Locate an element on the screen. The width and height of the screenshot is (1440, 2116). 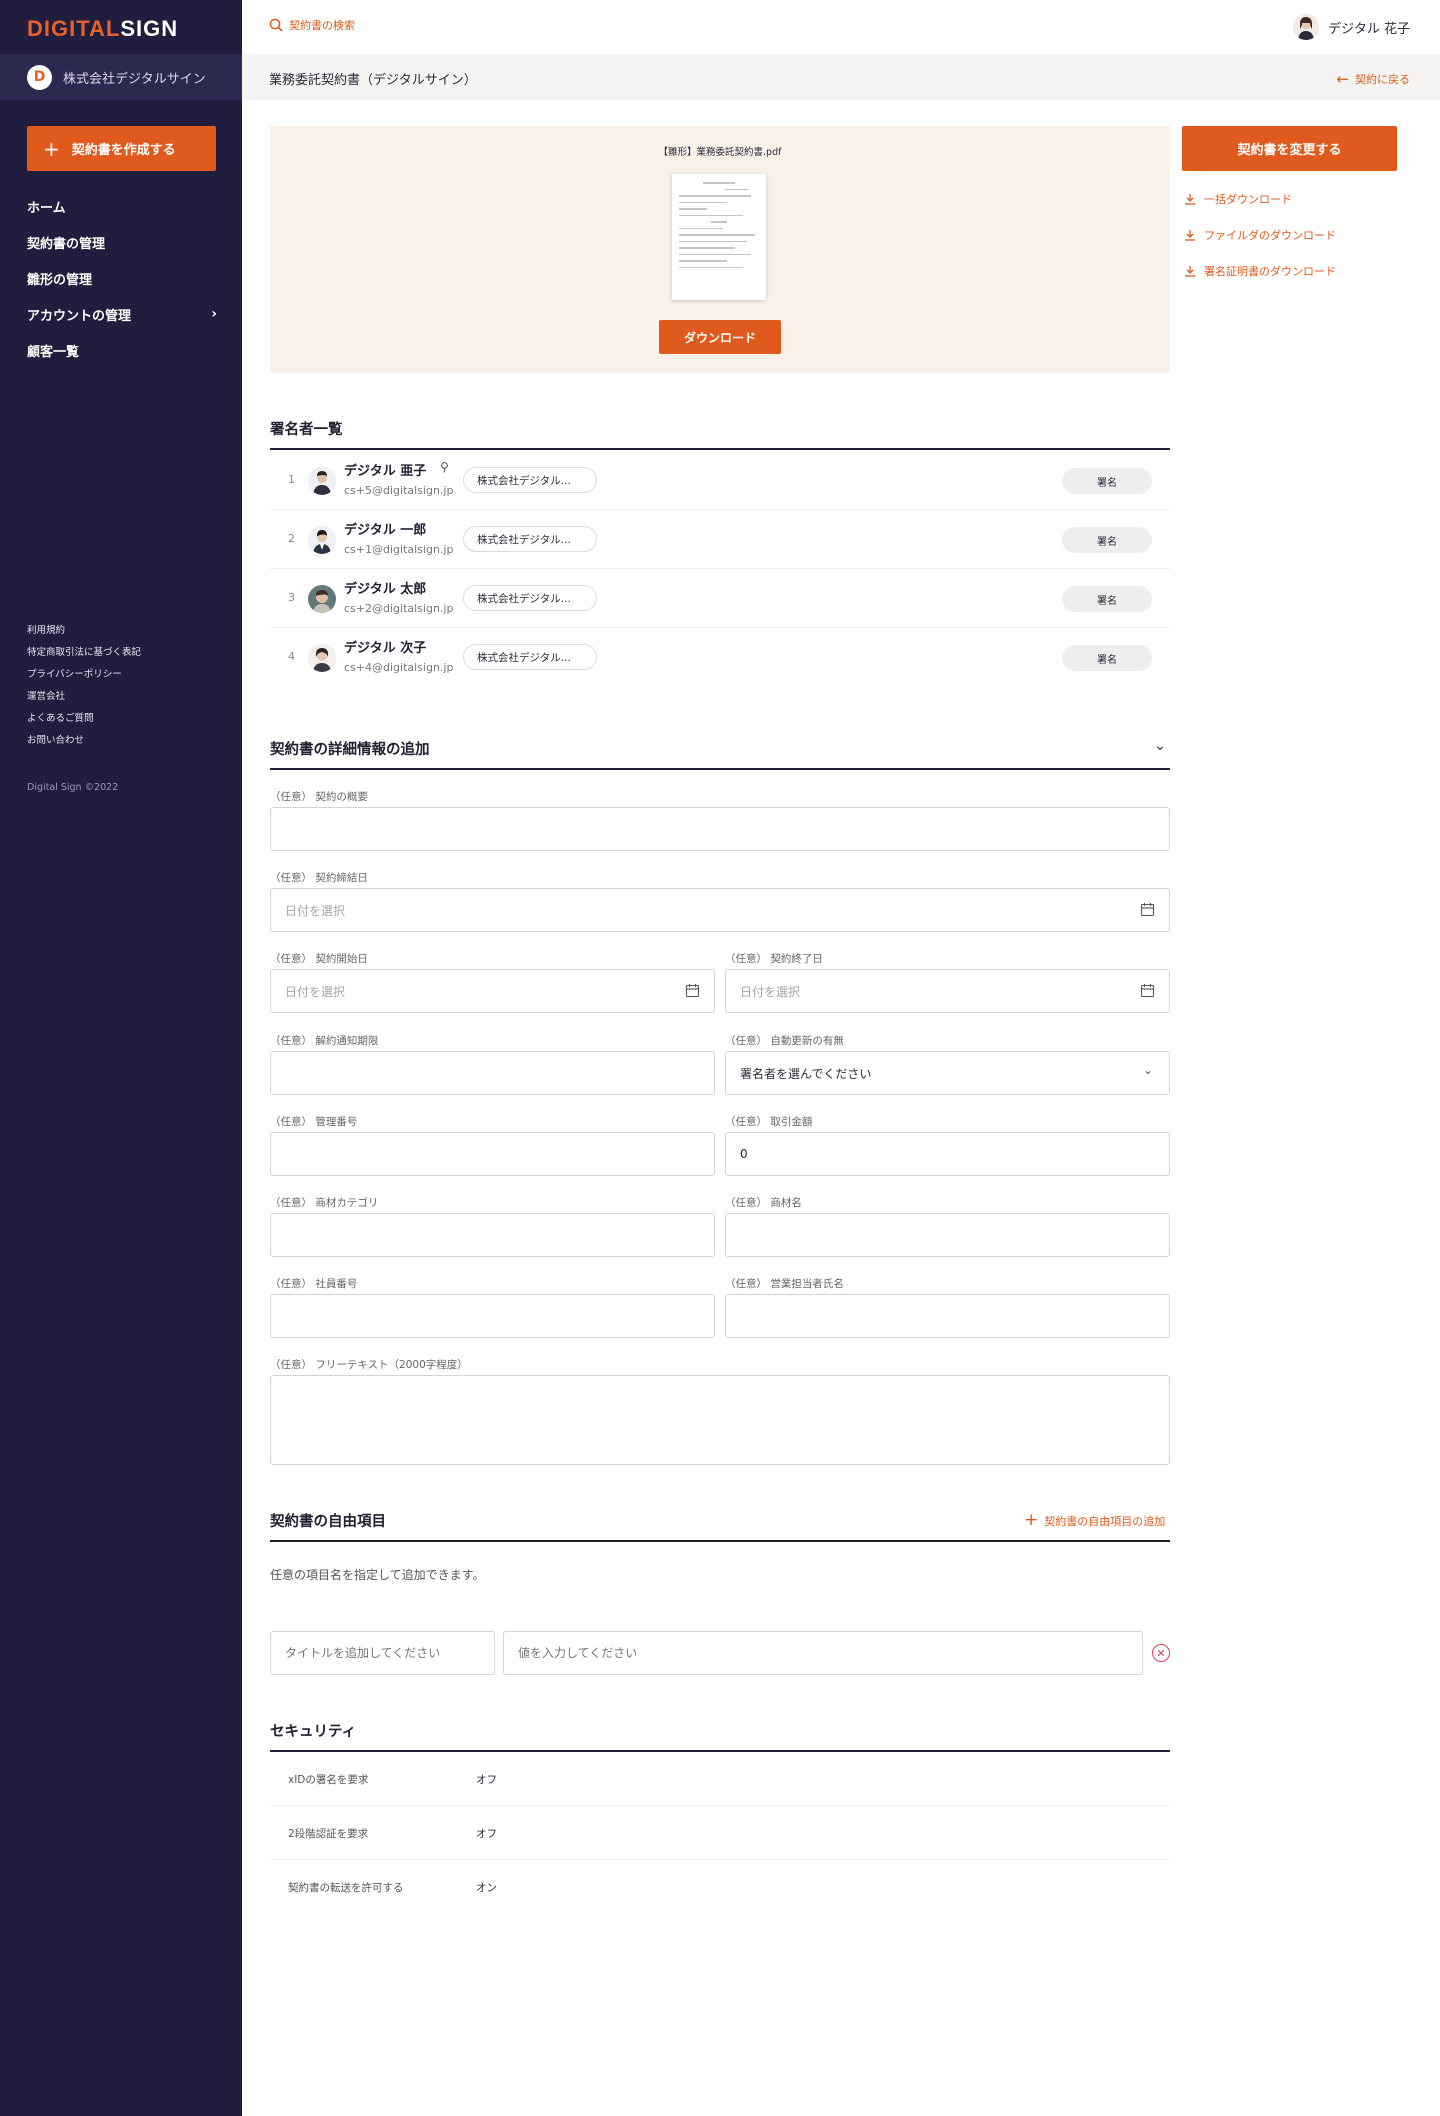
document-title-bar: 業務委託契約書（デジタルサイン） ← 契約に戻る is located at coordinates (841, 77).